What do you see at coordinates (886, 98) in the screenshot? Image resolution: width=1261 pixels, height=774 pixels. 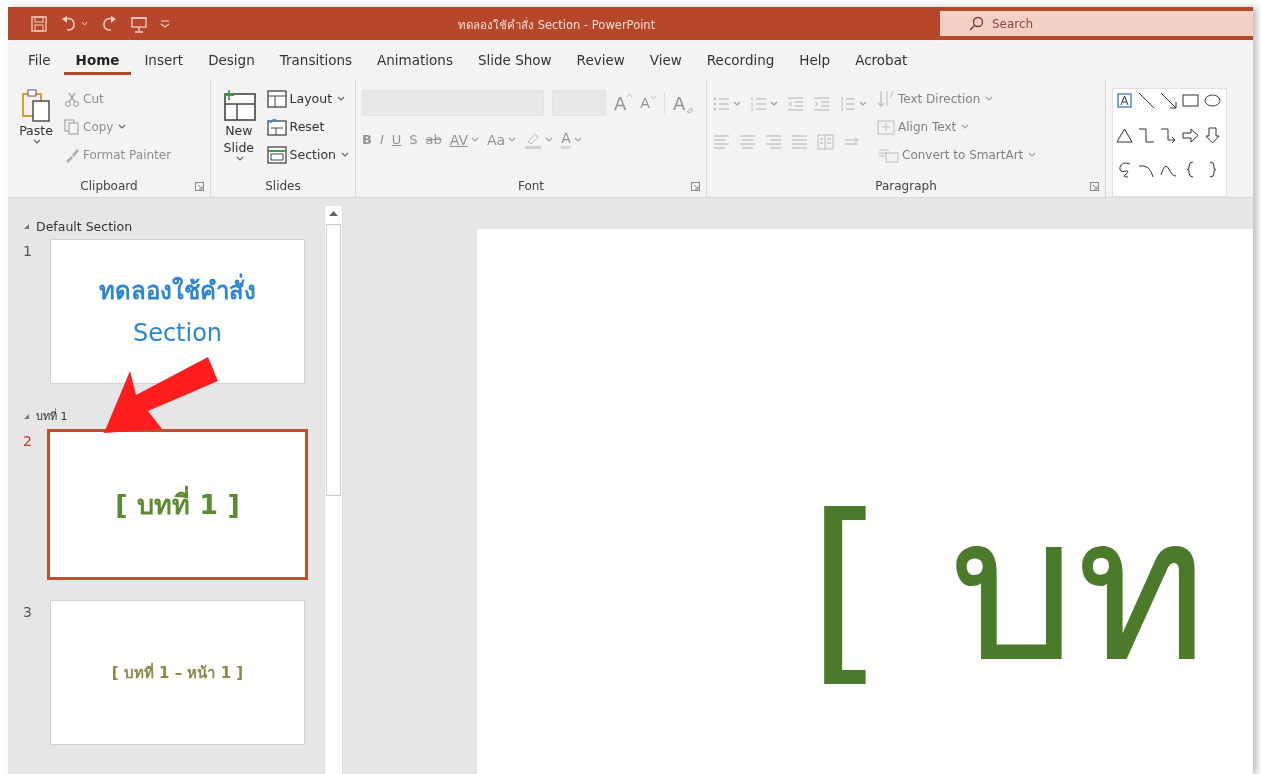 I see `text-direction-icon` at bounding box center [886, 98].